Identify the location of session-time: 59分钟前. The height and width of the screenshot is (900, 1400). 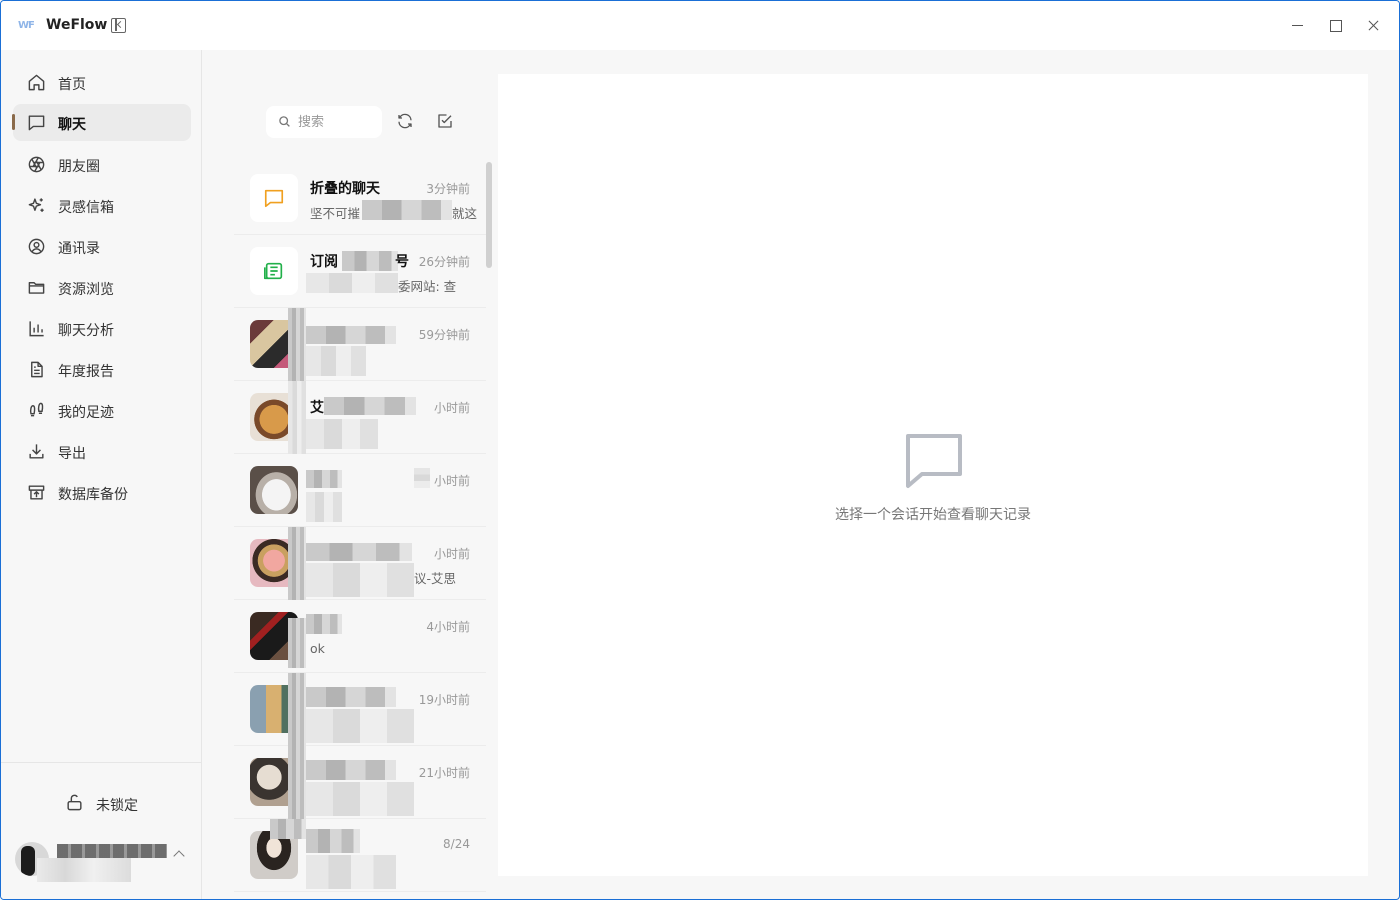
(444, 335).